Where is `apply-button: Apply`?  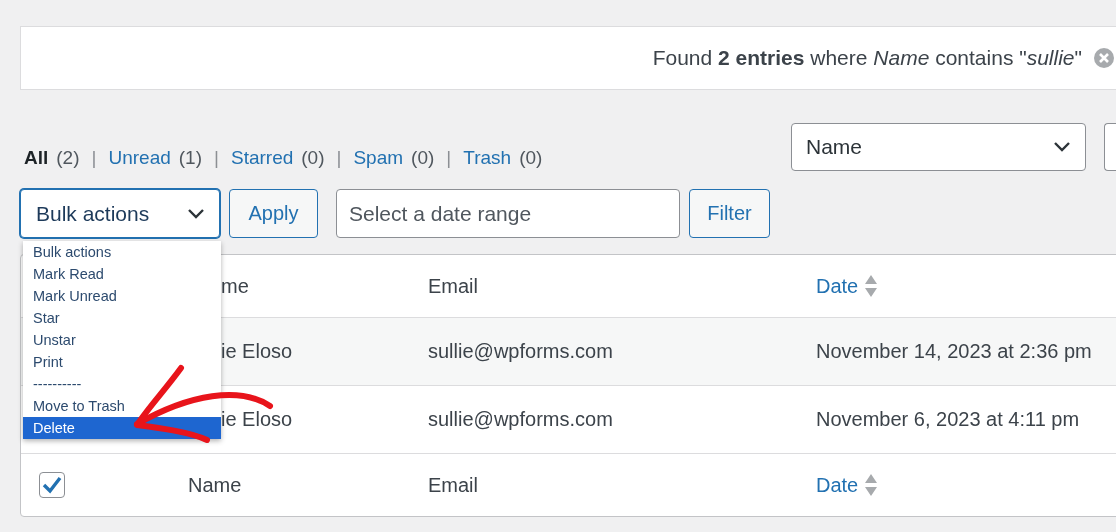
apply-button: Apply is located at coordinates (273, 213).